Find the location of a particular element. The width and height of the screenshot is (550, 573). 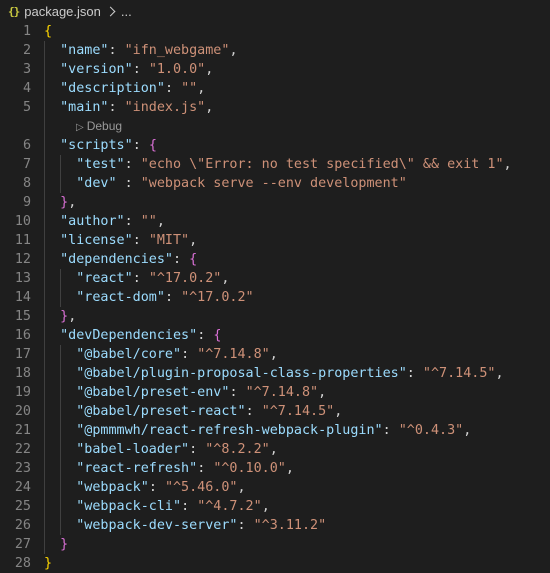

code-text: "scripts": { is located at coordinates (100, 145).